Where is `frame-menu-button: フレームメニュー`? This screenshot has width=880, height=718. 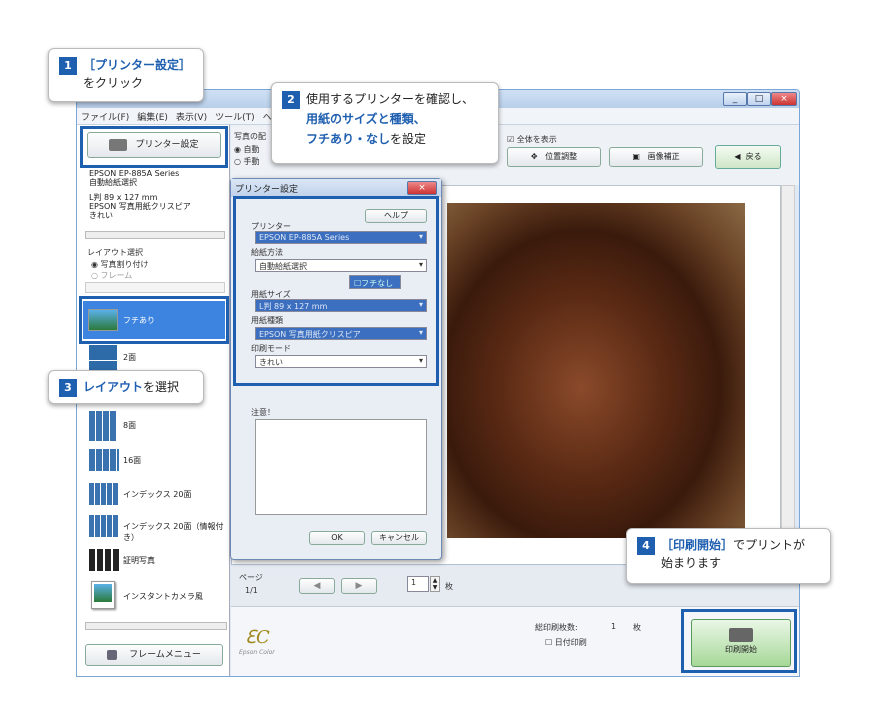
frame-menu-button: フレームメニュー is located at coordinates (154, 655).